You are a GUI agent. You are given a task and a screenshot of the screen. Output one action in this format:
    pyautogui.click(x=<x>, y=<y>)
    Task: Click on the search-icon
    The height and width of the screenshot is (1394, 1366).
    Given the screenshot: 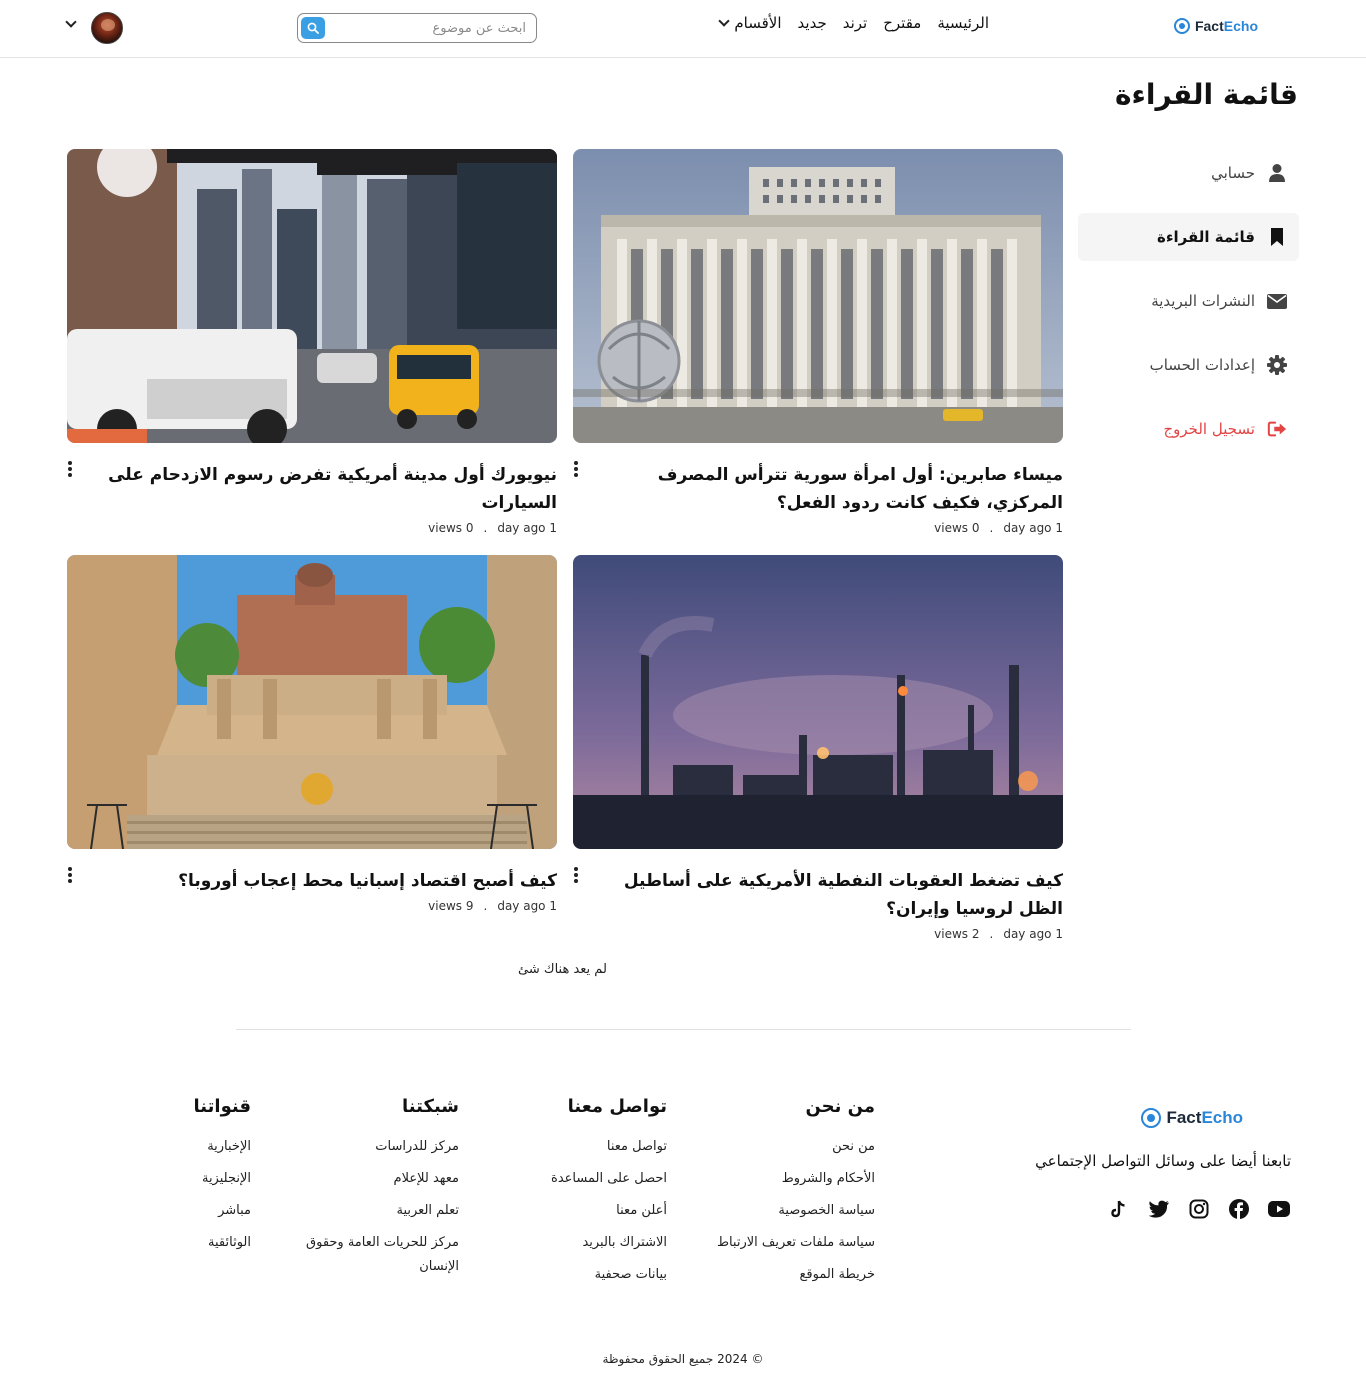 What is the action you would take?
    pyautogui.click(x=313, y=28)
    